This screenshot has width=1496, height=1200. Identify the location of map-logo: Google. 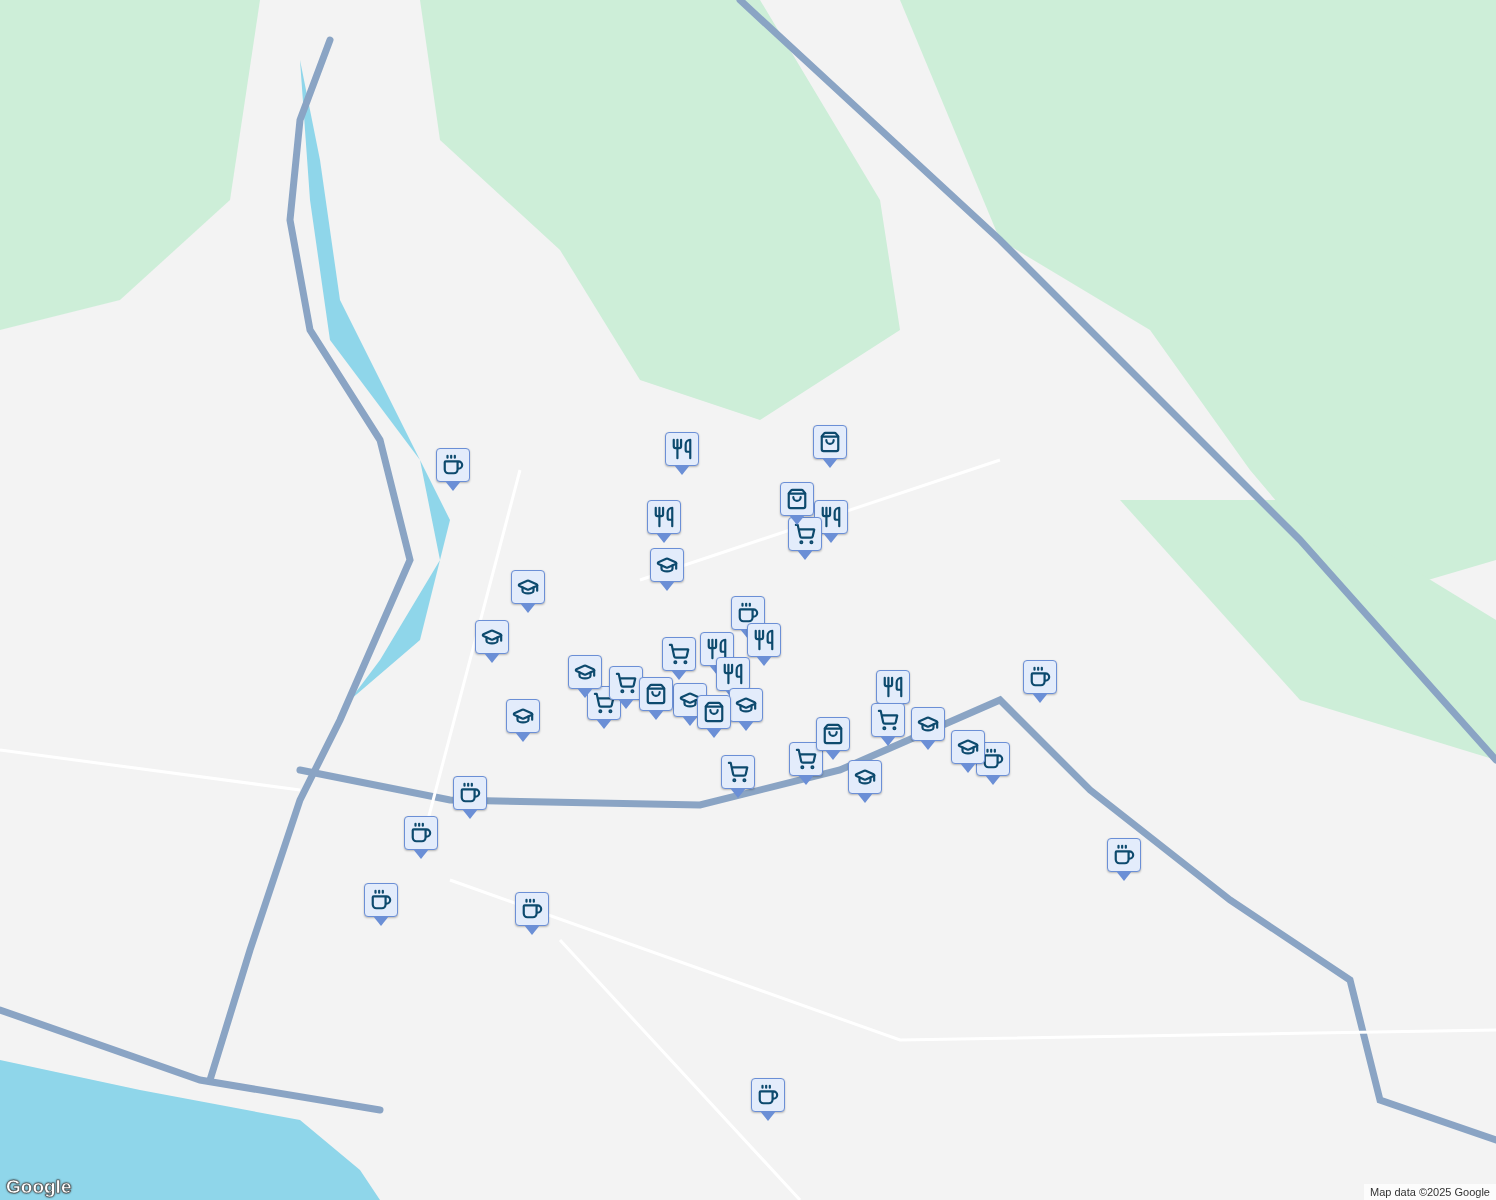
(39, 1187).